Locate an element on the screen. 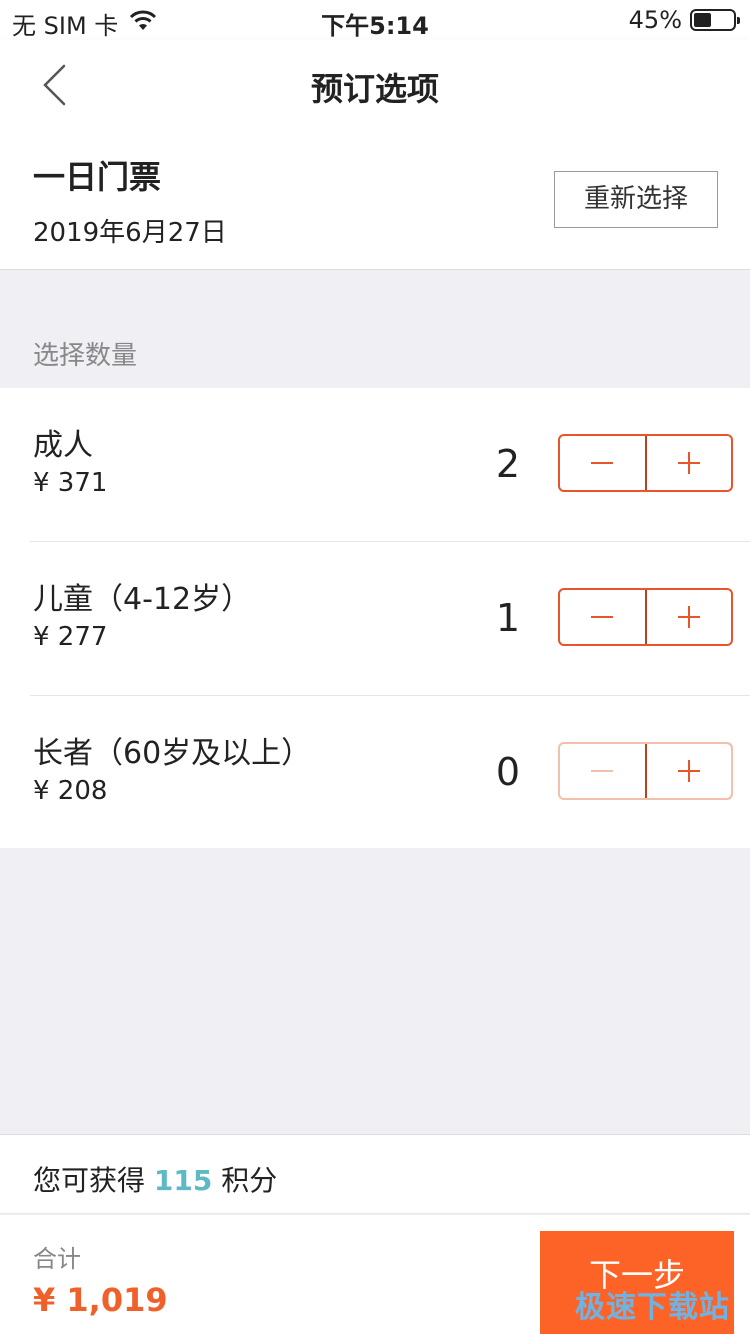 The height and width of the screenshot is (1334, 750). battery-level is located at coordinates (702, 20).